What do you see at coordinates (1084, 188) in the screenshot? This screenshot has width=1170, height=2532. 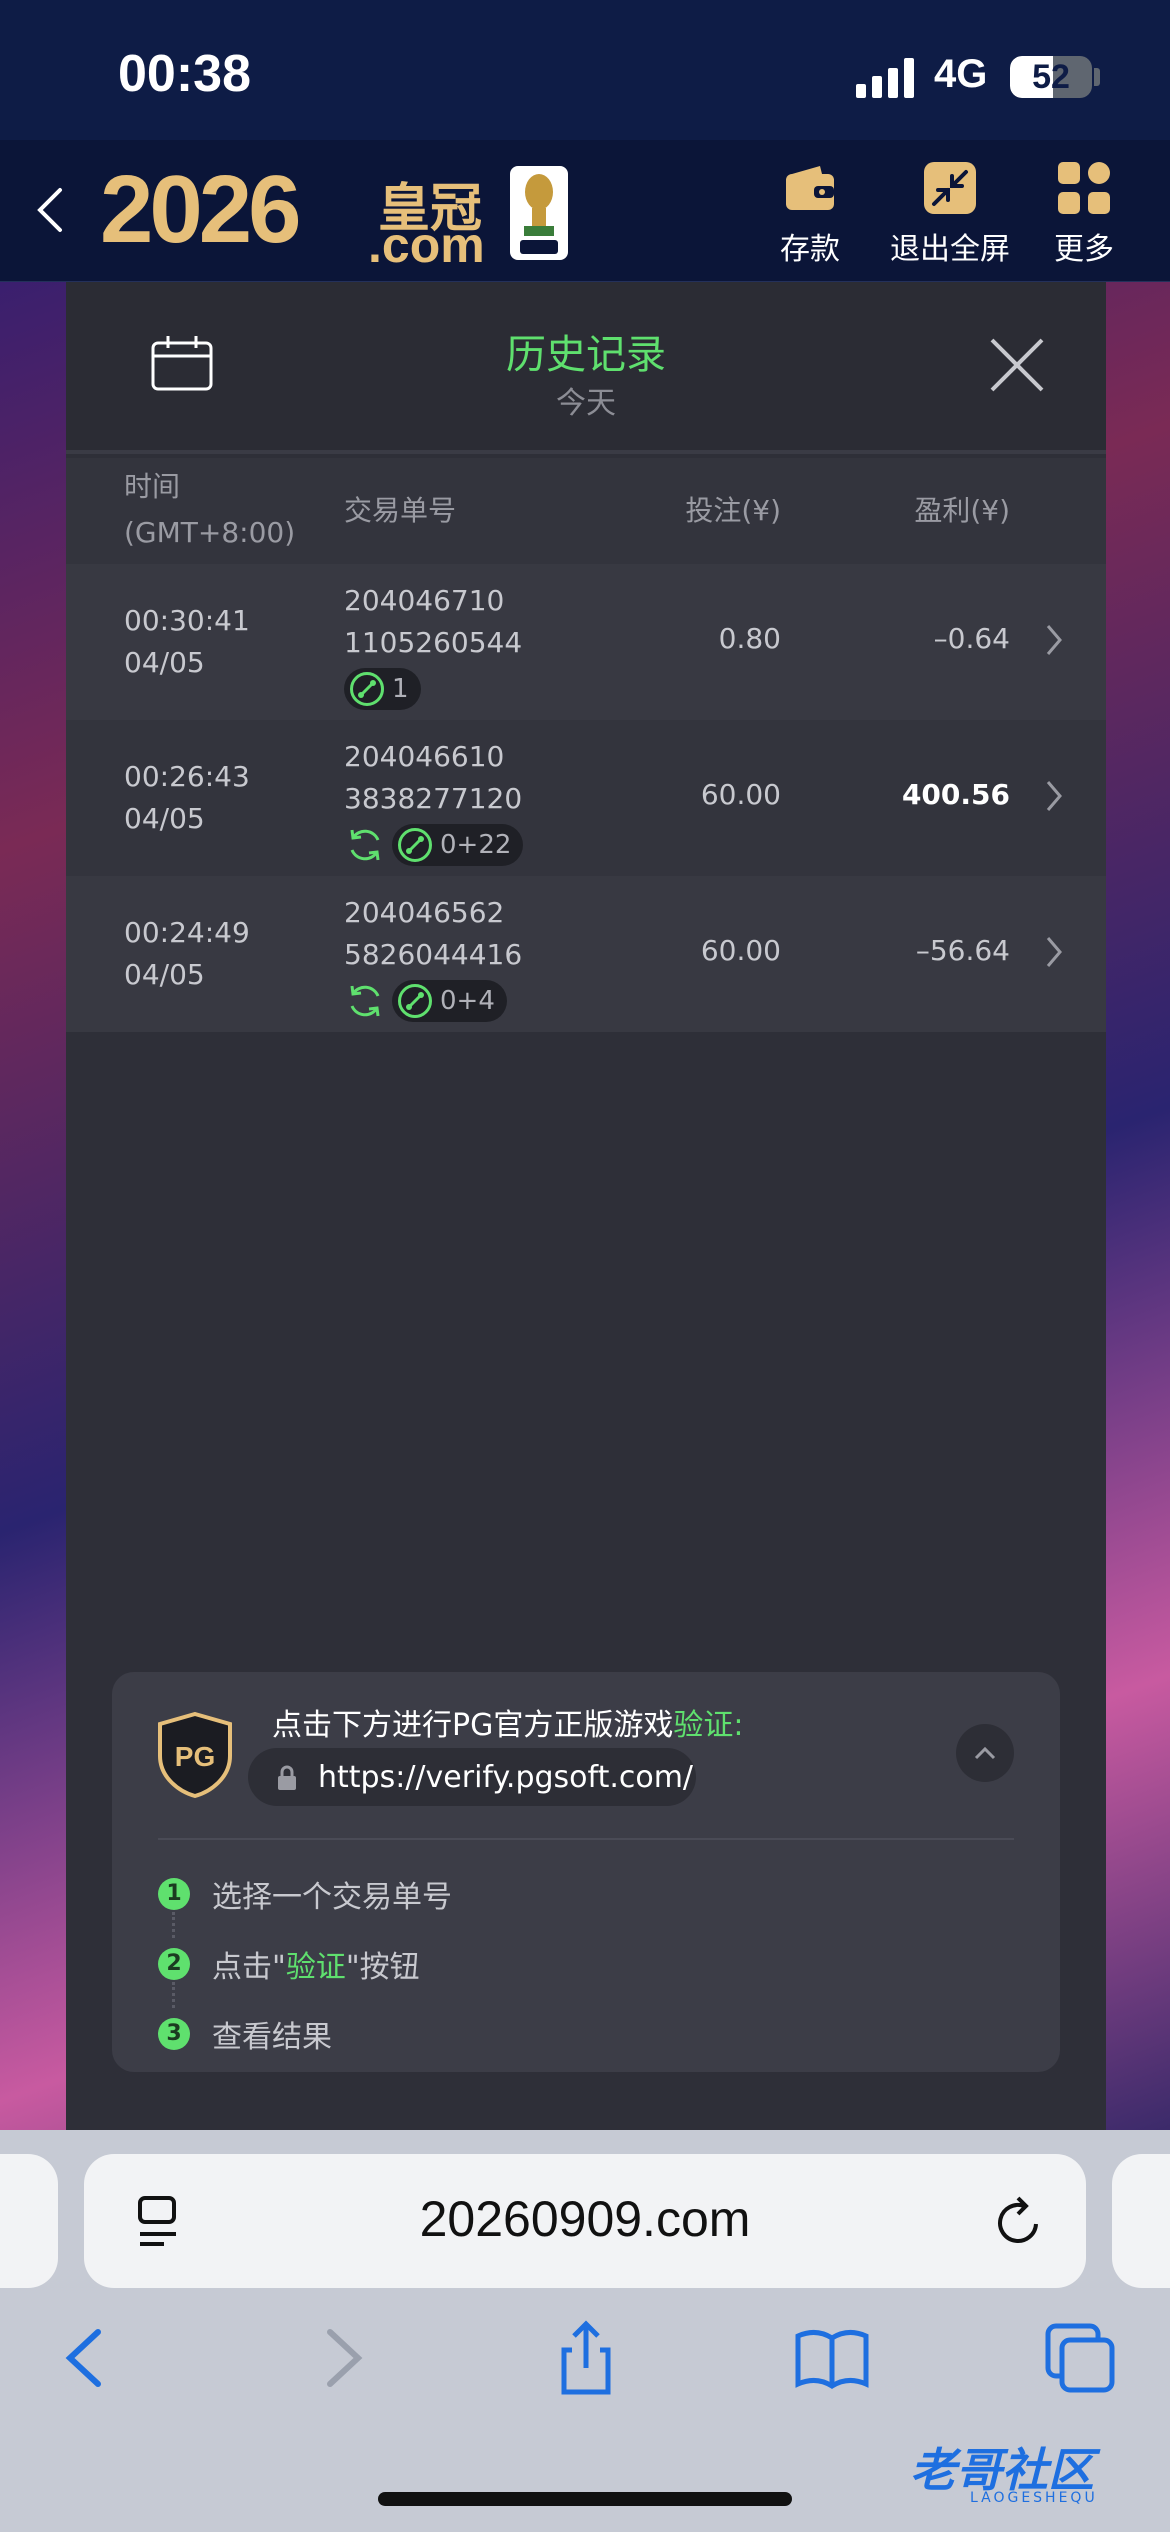 I see `grid-more-icon` at bounding box center [1084, 188].